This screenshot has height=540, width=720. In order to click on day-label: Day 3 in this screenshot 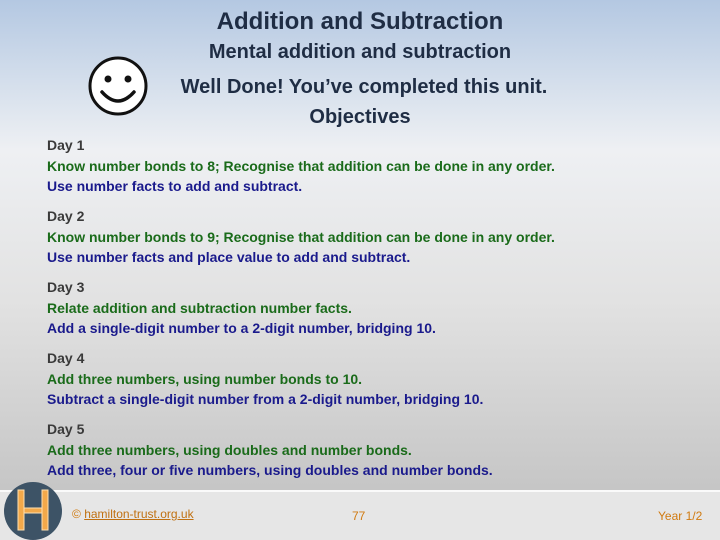, I will do `click(66, 287)`.